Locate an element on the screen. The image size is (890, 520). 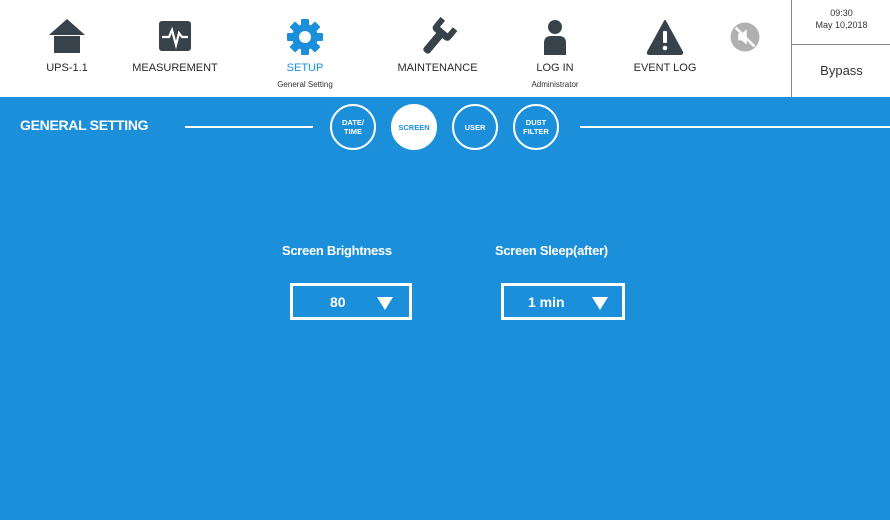
title-line-left is located at coordinates (249, 127).